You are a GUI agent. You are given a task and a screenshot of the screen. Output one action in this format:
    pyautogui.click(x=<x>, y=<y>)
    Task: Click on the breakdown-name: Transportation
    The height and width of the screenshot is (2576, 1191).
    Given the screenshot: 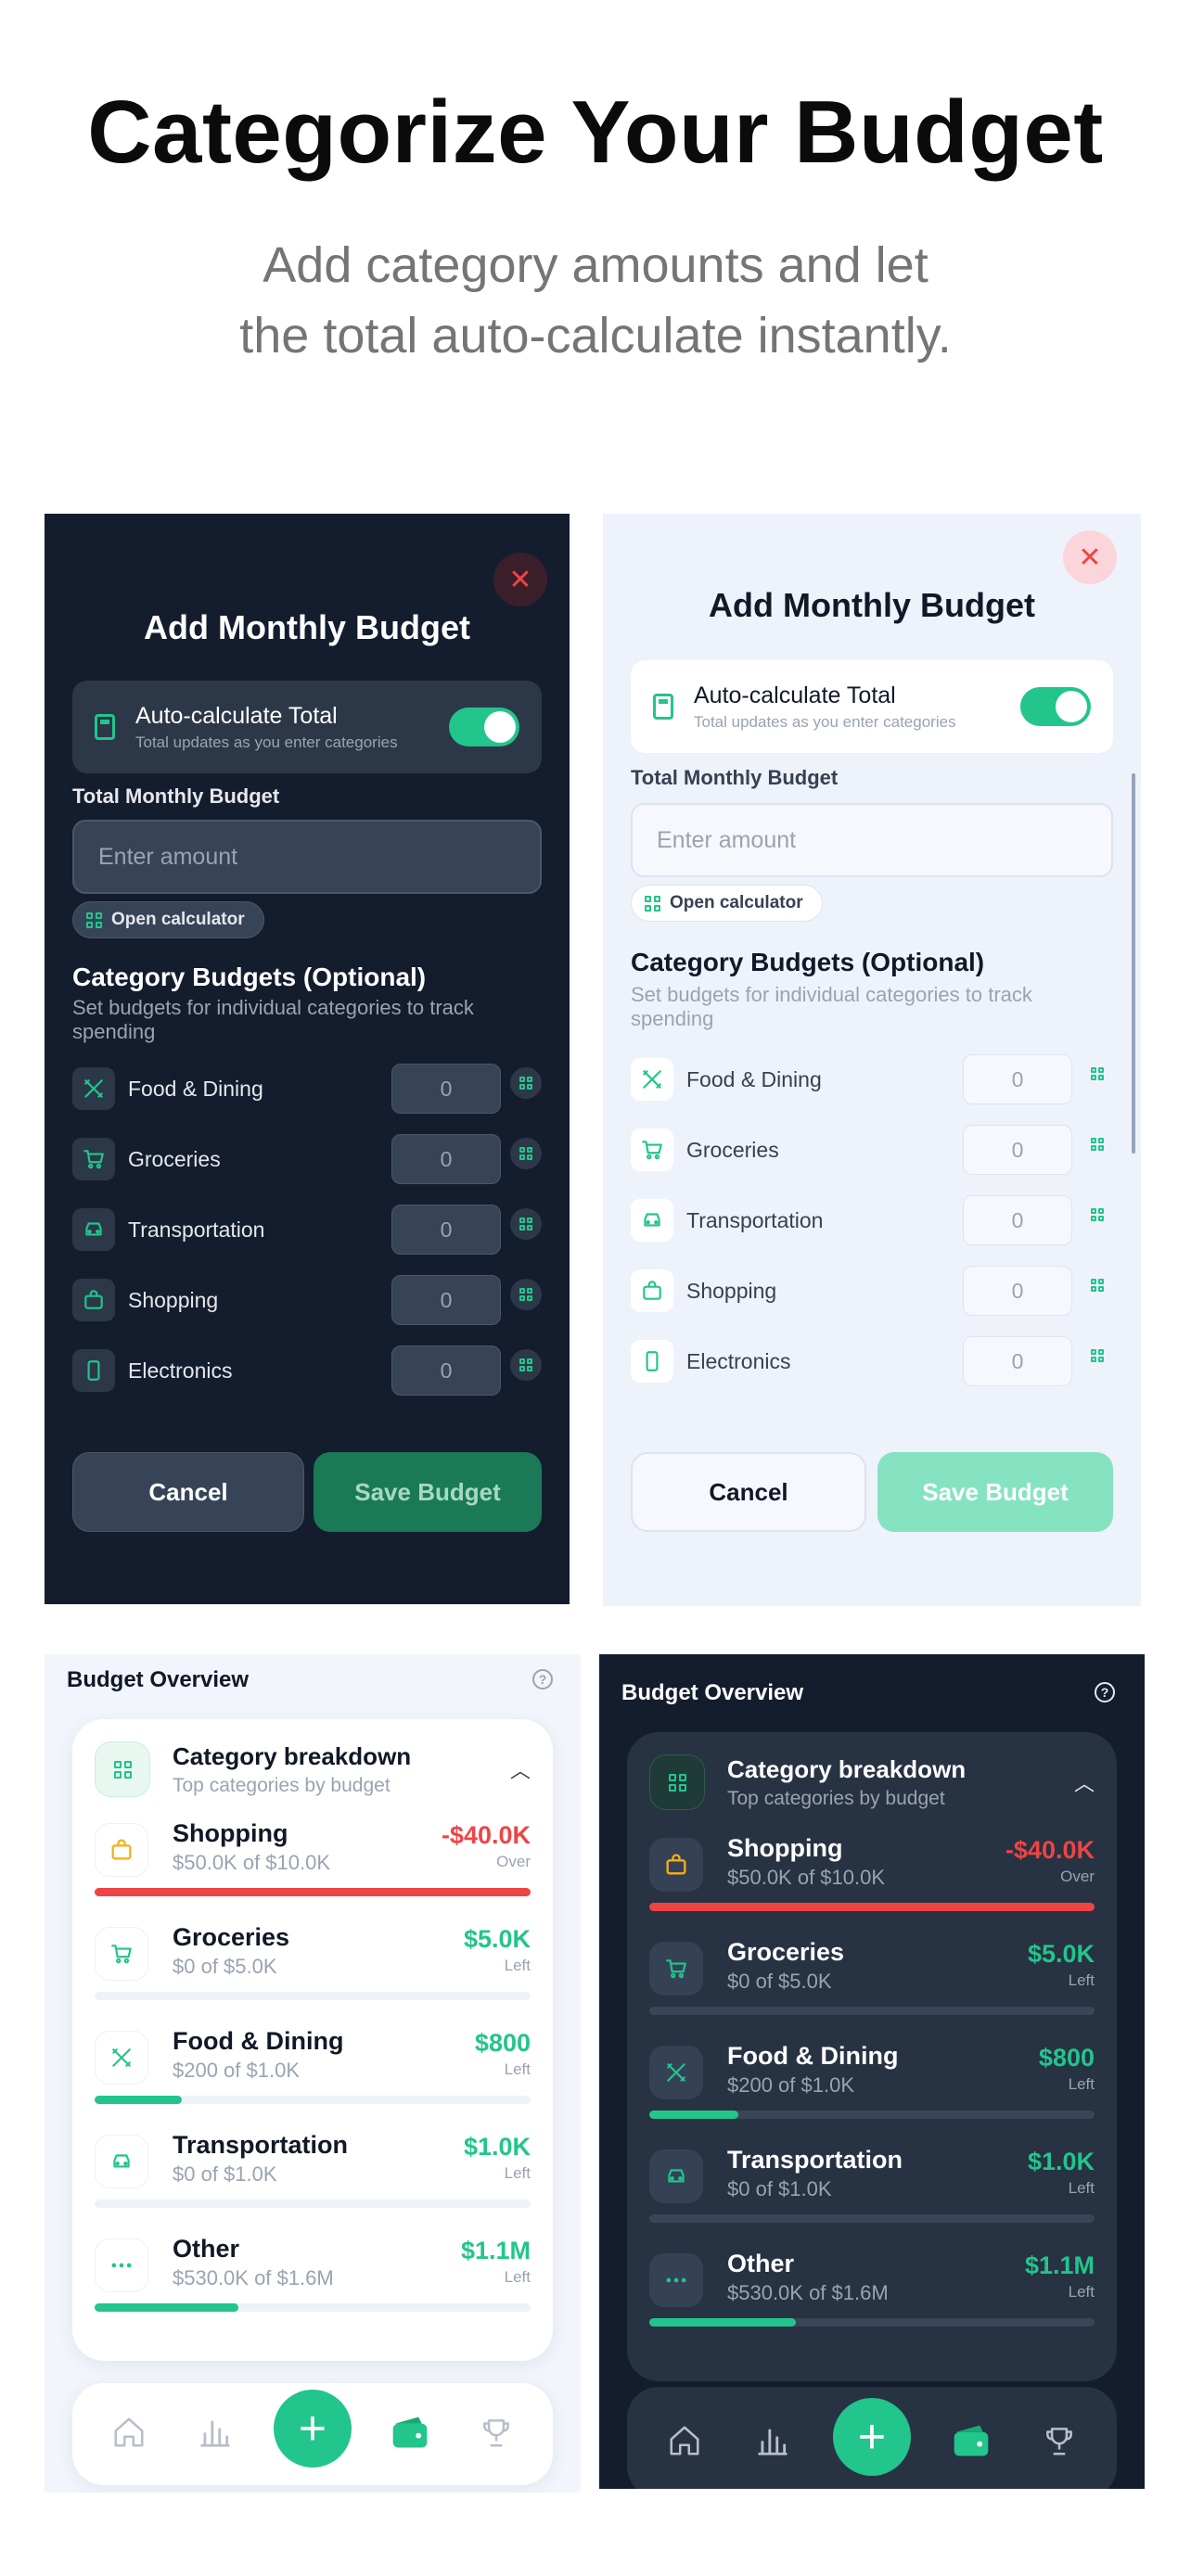 What is the action you would take?
    pyautogui.click(x=261, y=2145)
    